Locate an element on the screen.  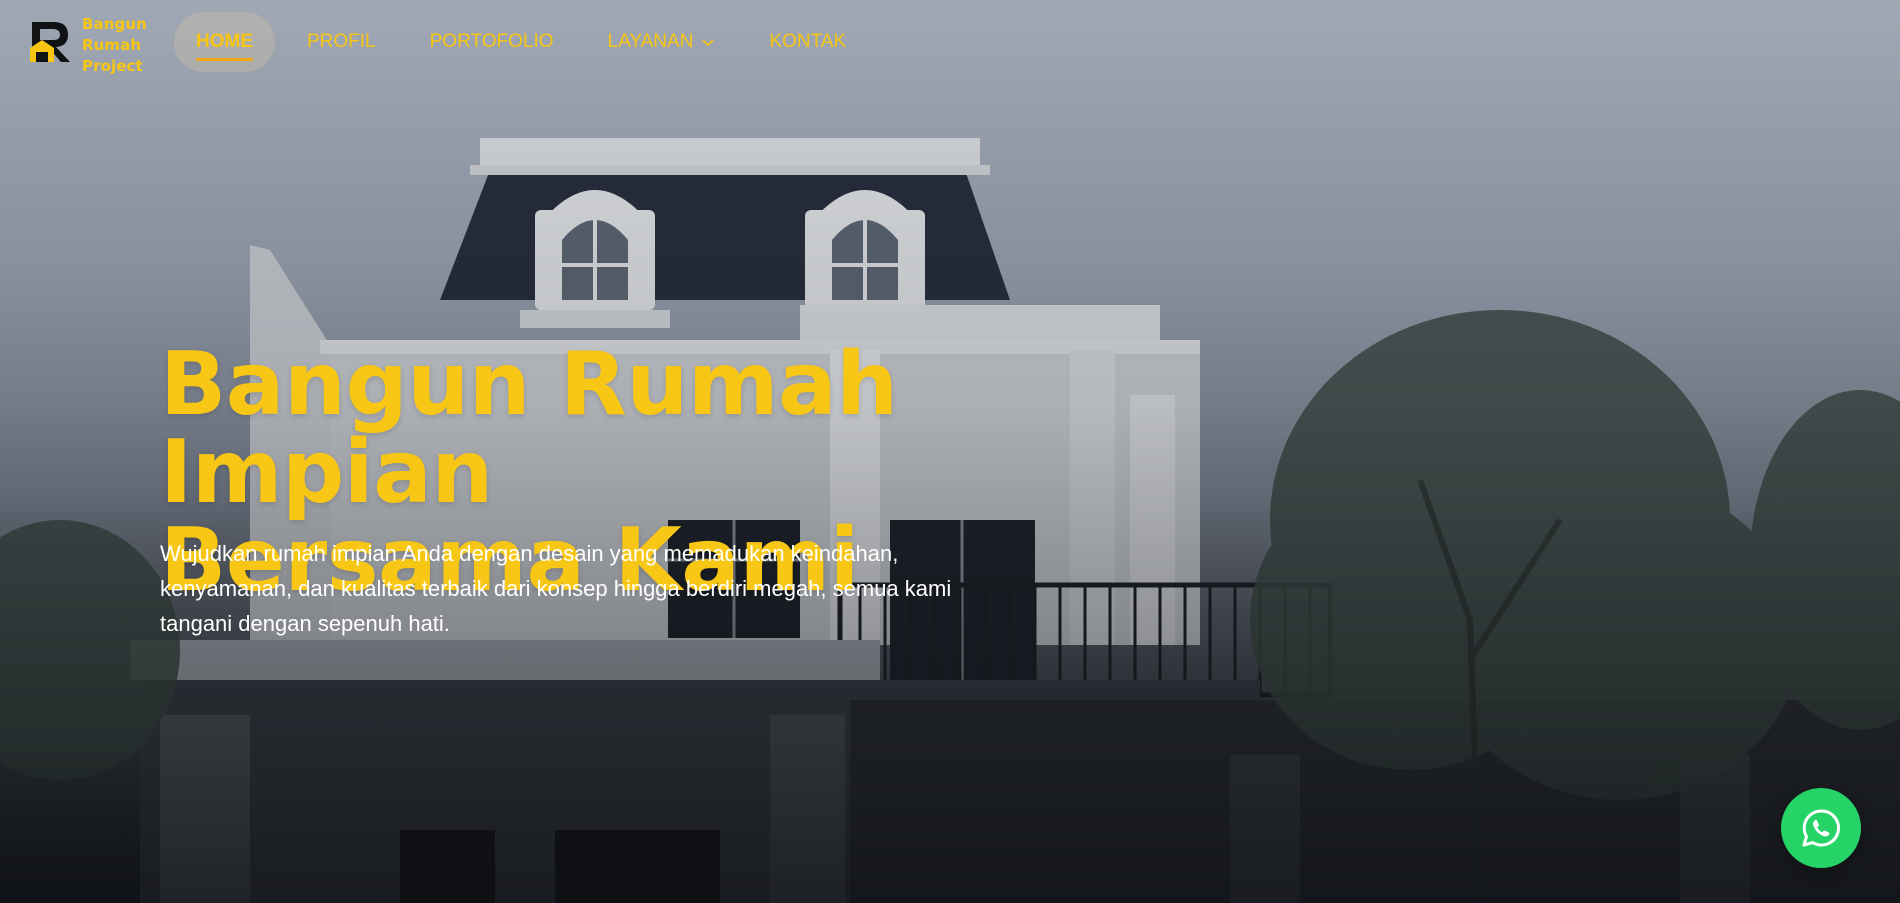
br-logo-icon is located at coordinates (50, 42).